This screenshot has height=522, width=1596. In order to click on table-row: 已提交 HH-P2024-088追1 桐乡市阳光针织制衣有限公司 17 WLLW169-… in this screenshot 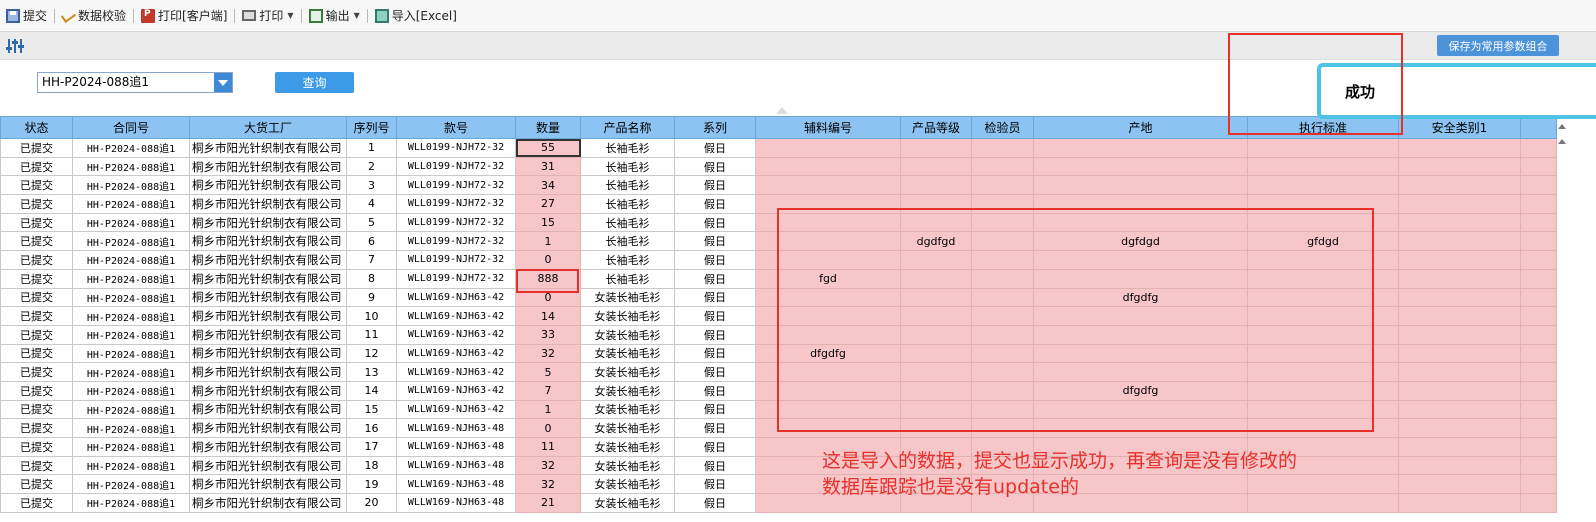, I will do `click(778, 447)`.